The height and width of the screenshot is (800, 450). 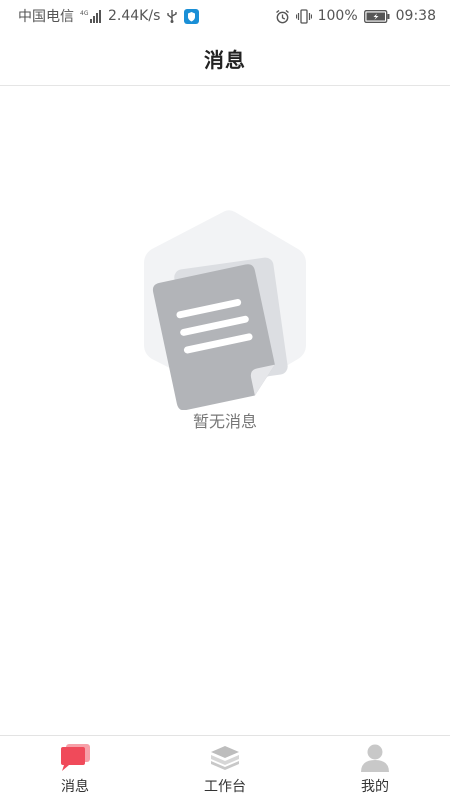 What do you see at coordinates (303, 16) in the screenshot?
I see `vibrate-icon` at bounding box center [303, 16].